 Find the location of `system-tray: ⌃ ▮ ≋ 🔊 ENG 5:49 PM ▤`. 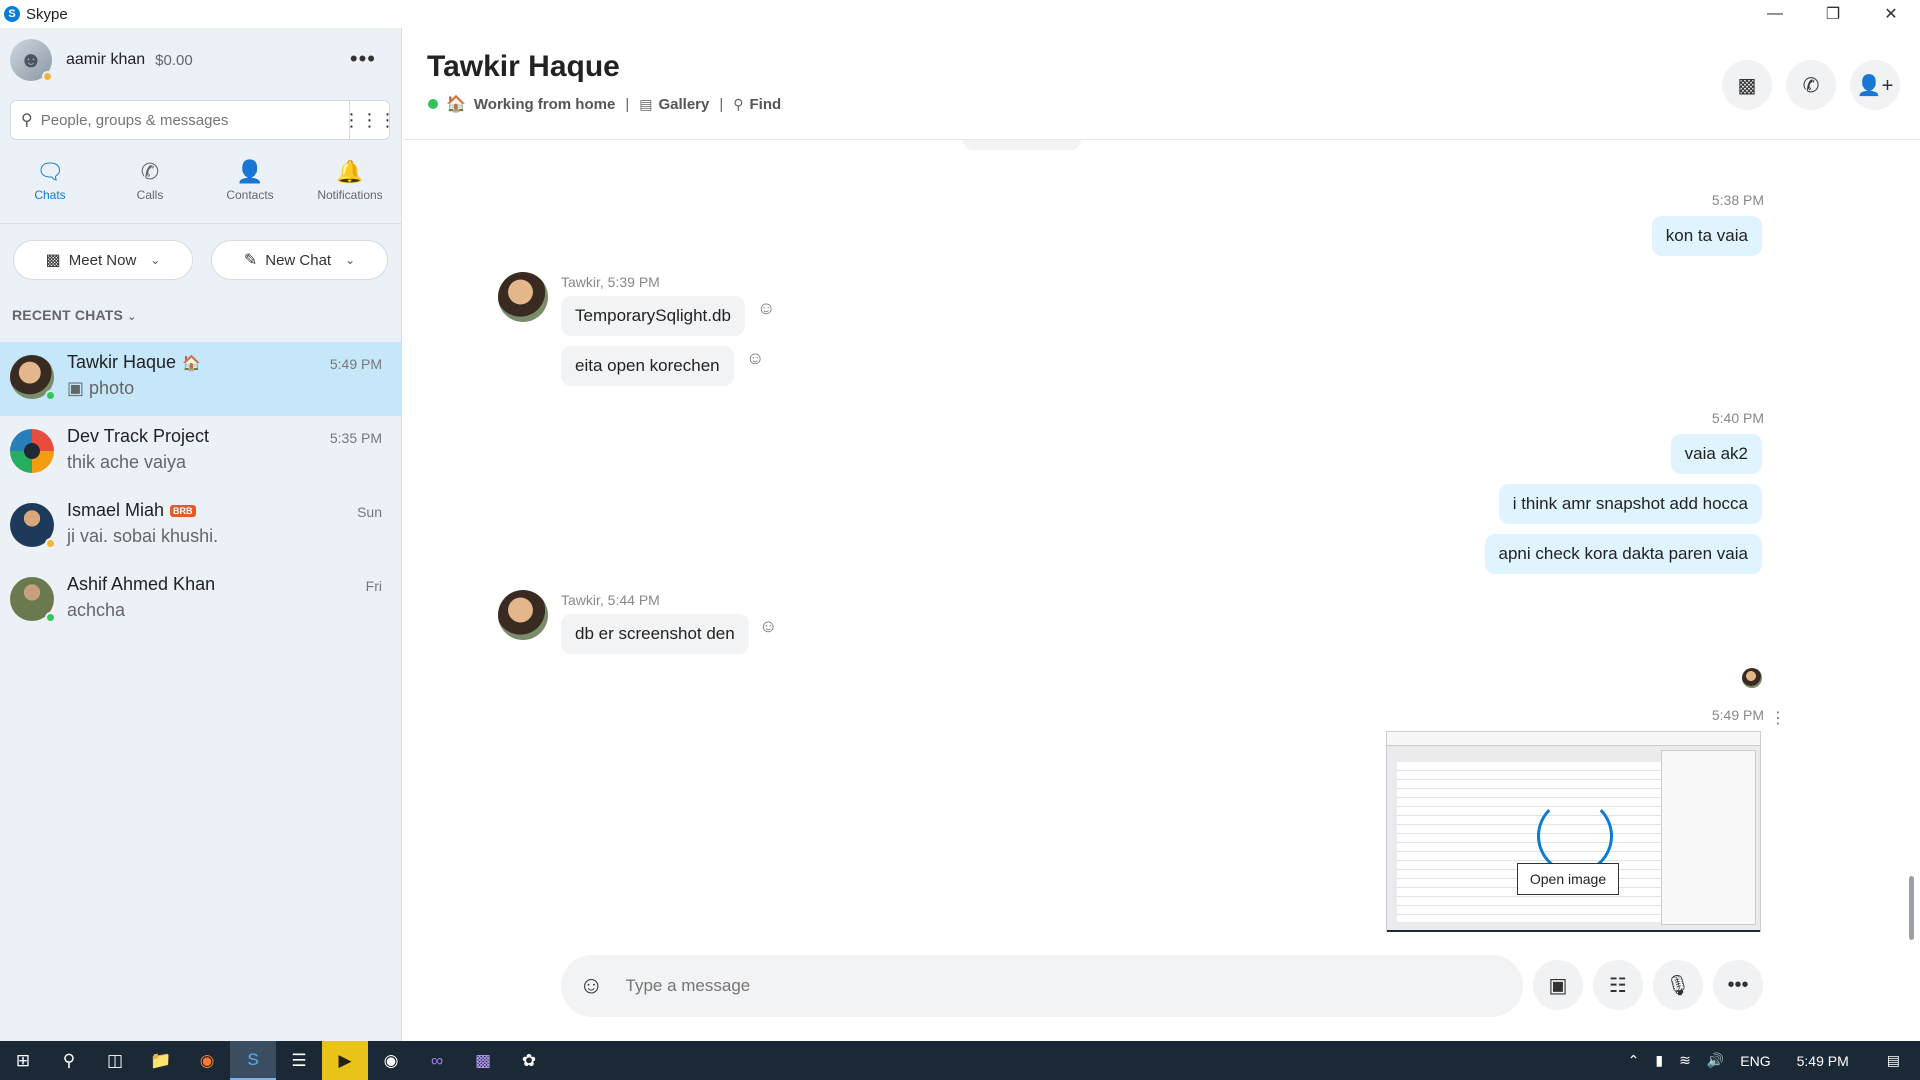

system-tray: ⌃ ▮ ≋ 🔊 ENG 5:49 PM ▤ is located at coordinates (1770, 1060).